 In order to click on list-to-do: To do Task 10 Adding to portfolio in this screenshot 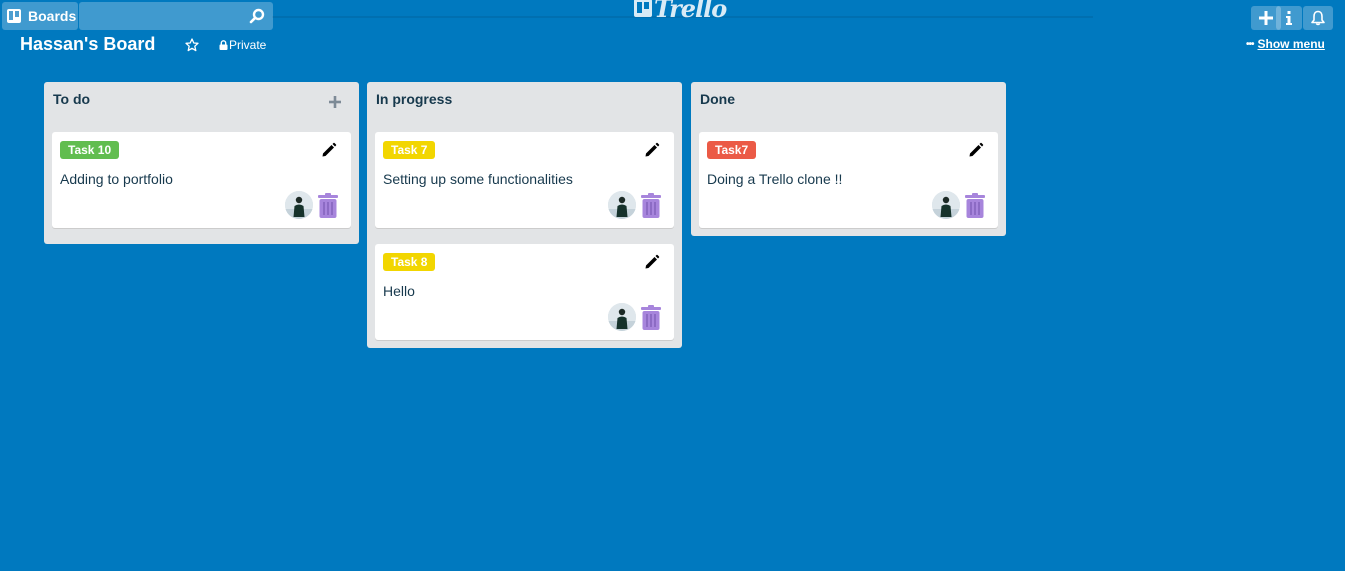, I will do `click(201, 163)`.